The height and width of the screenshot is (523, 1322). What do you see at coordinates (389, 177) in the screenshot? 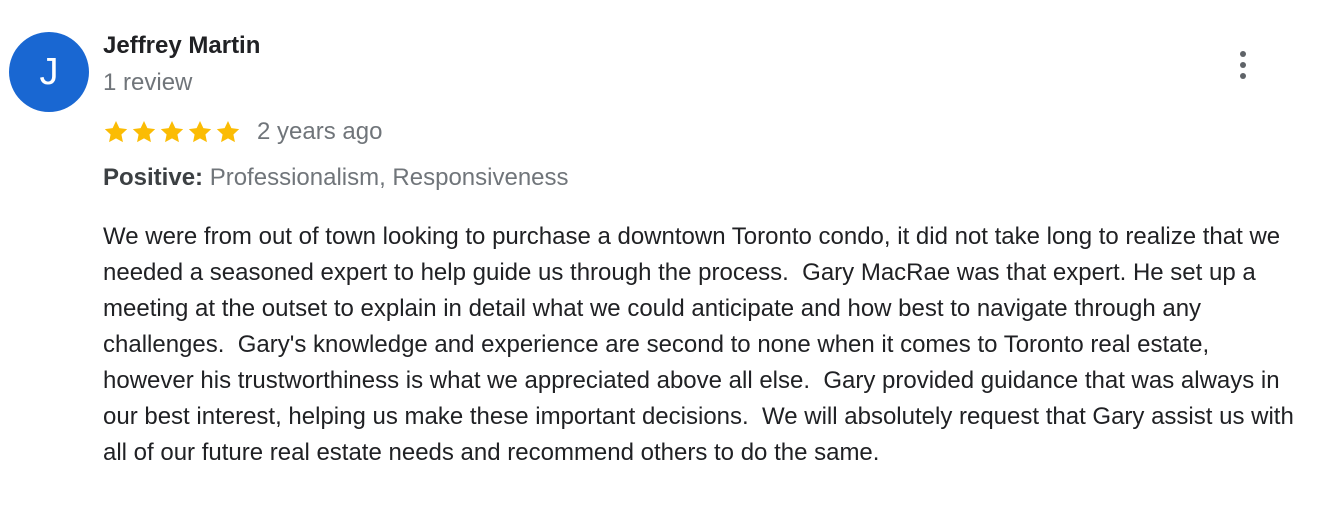
I see `highlights-value: Professionalism, Responsiveness` at bounding box center [389, 177].